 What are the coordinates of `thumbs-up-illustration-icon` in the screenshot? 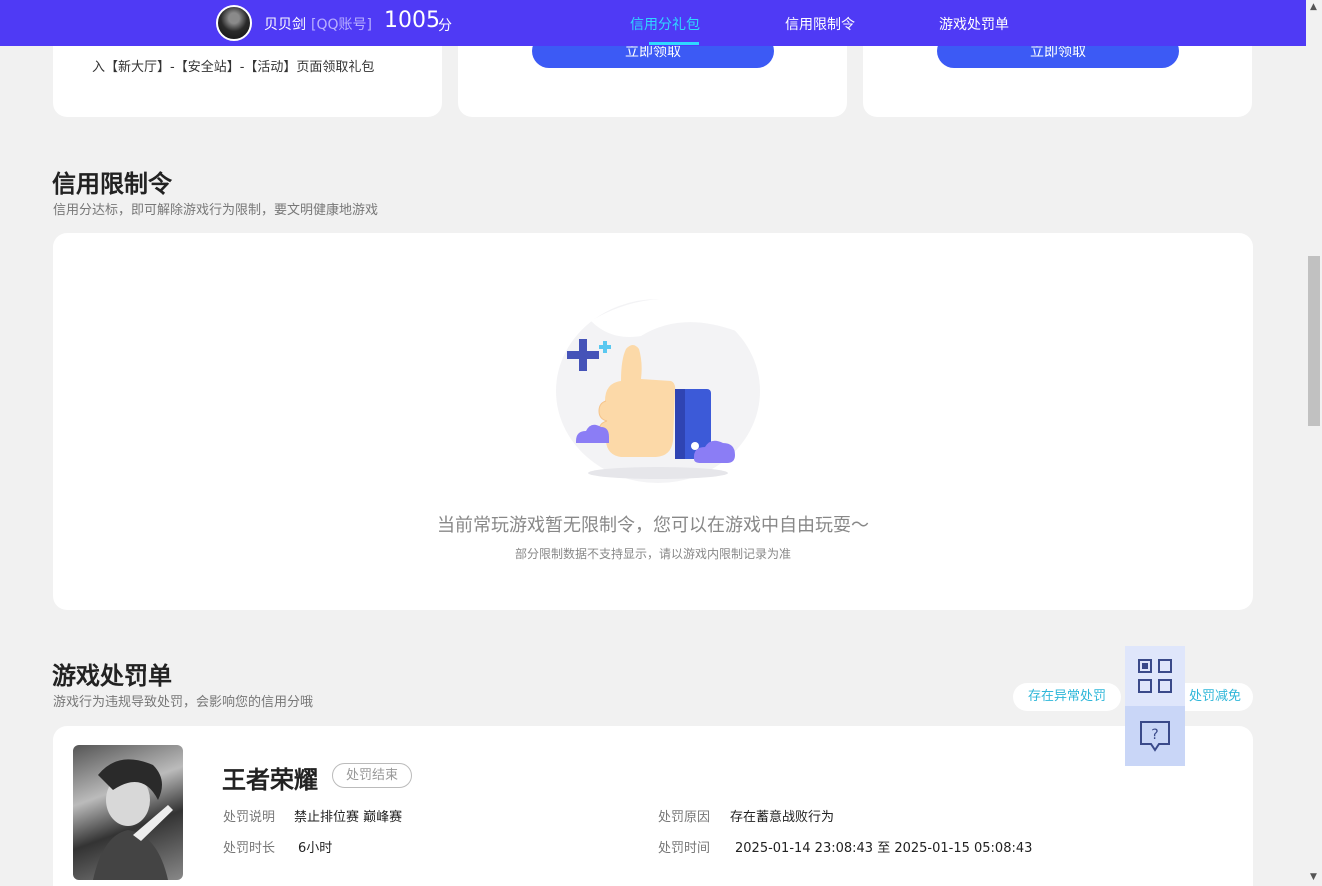 It's located at (658, 390).